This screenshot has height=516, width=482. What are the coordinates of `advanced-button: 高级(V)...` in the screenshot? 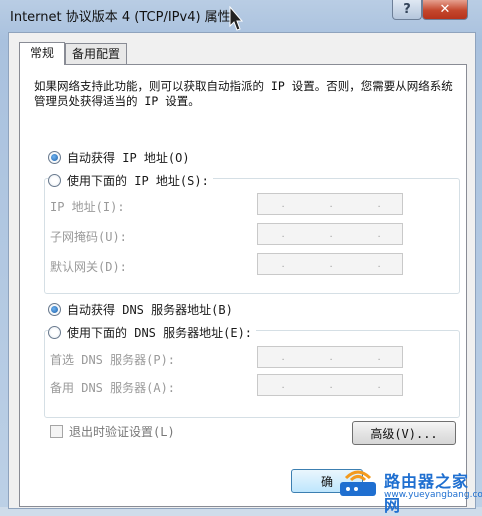 It's located at (404, 433).